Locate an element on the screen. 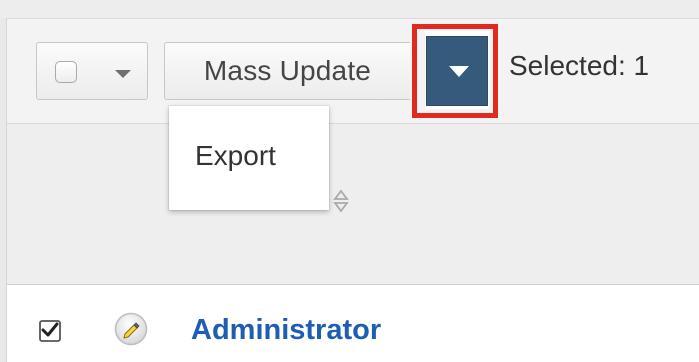 The width and height of the screenshot is (699, 362). mass-update-button: Mass Update is located at coordinates (287, 71).